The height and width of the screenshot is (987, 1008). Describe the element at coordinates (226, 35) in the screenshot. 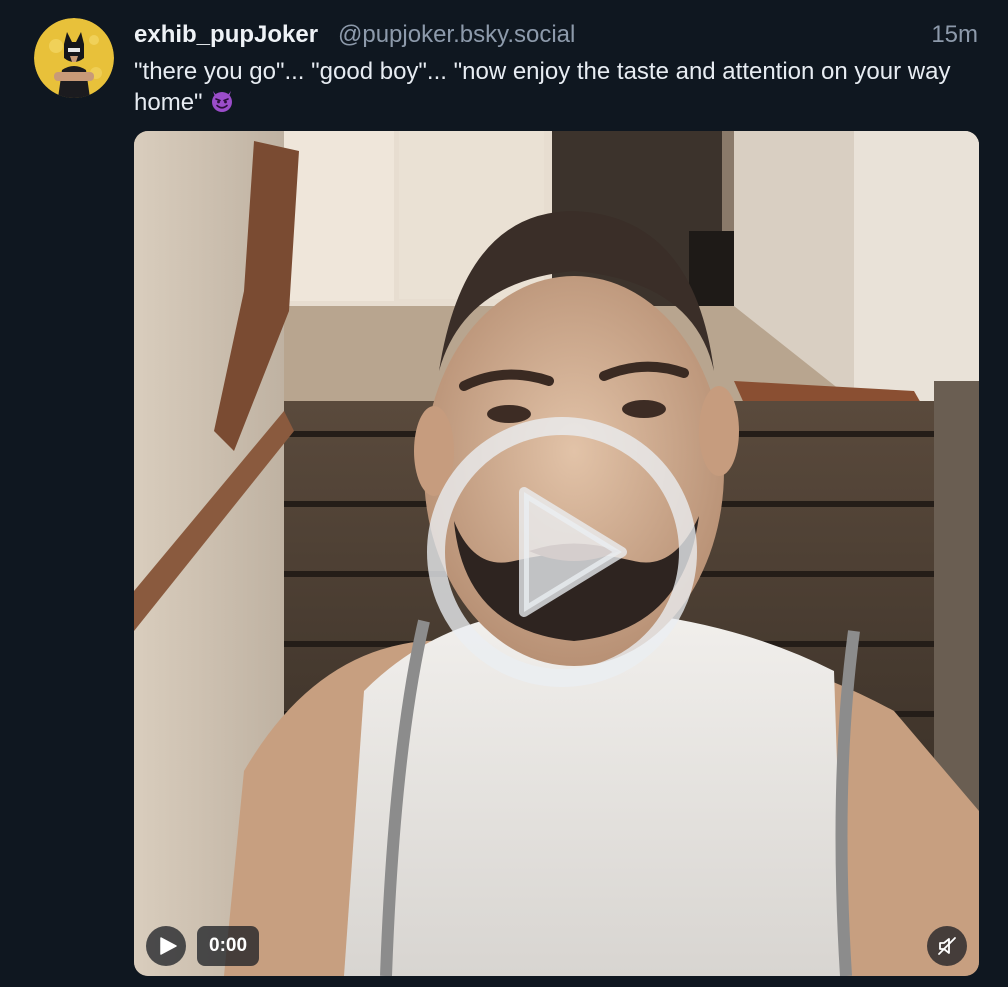

I see `author-display-name: exhib_pupJoker` at that location.